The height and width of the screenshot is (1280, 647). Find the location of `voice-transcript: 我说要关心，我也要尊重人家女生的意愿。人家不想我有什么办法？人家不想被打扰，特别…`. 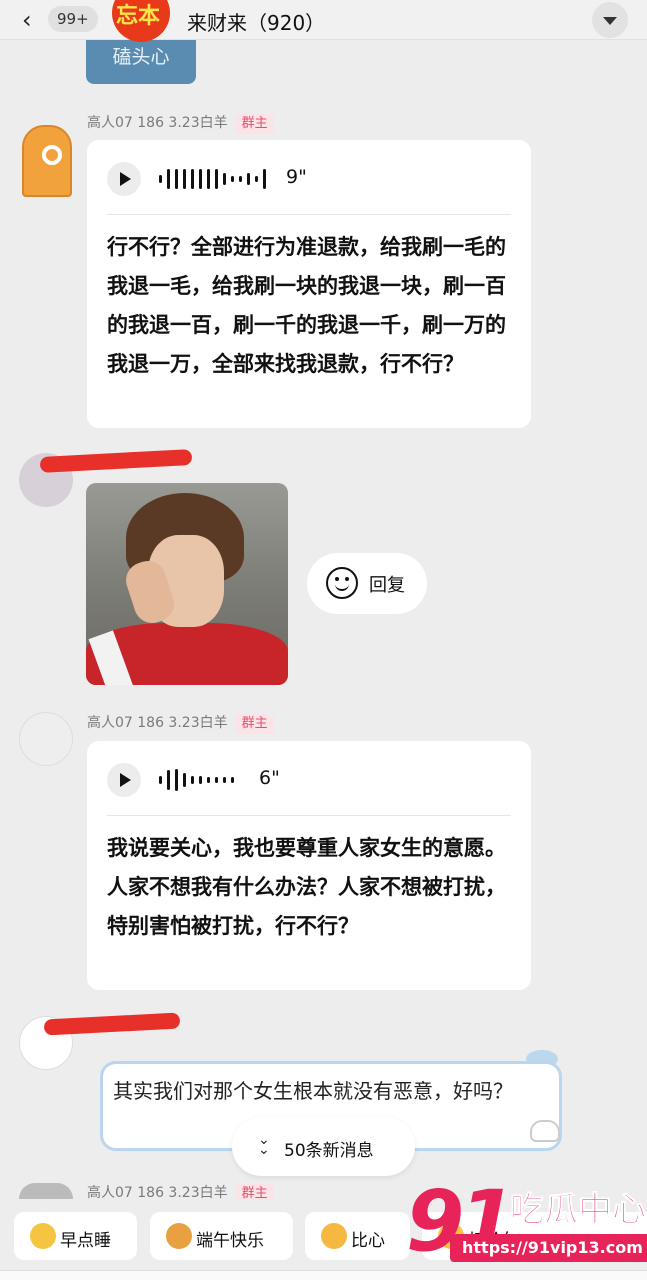

voice-transcript: 我说要关心，我也要尊重人家女生的意愿。人家不想我有什么办法？人家不想被打扰，特别… is located at coordinates (306, 887).